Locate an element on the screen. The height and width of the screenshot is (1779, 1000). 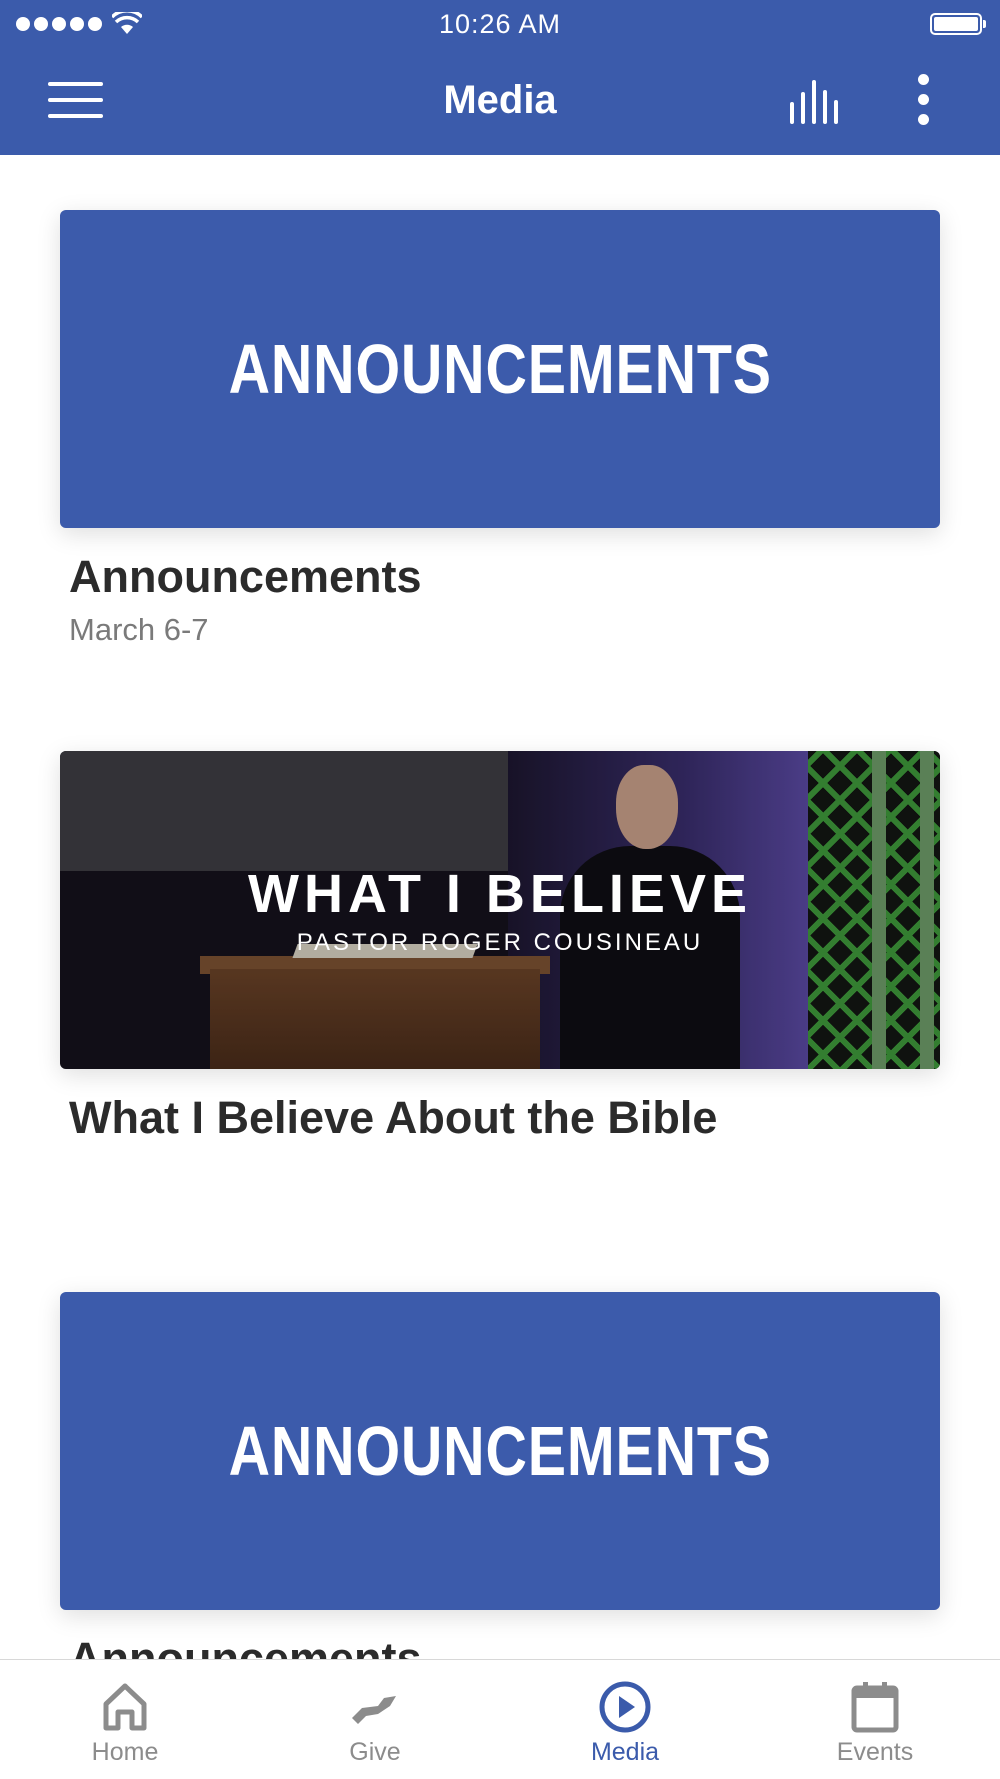
bottom-tab-bar: Home Give Media Events is located at coordinates (500, 1719).